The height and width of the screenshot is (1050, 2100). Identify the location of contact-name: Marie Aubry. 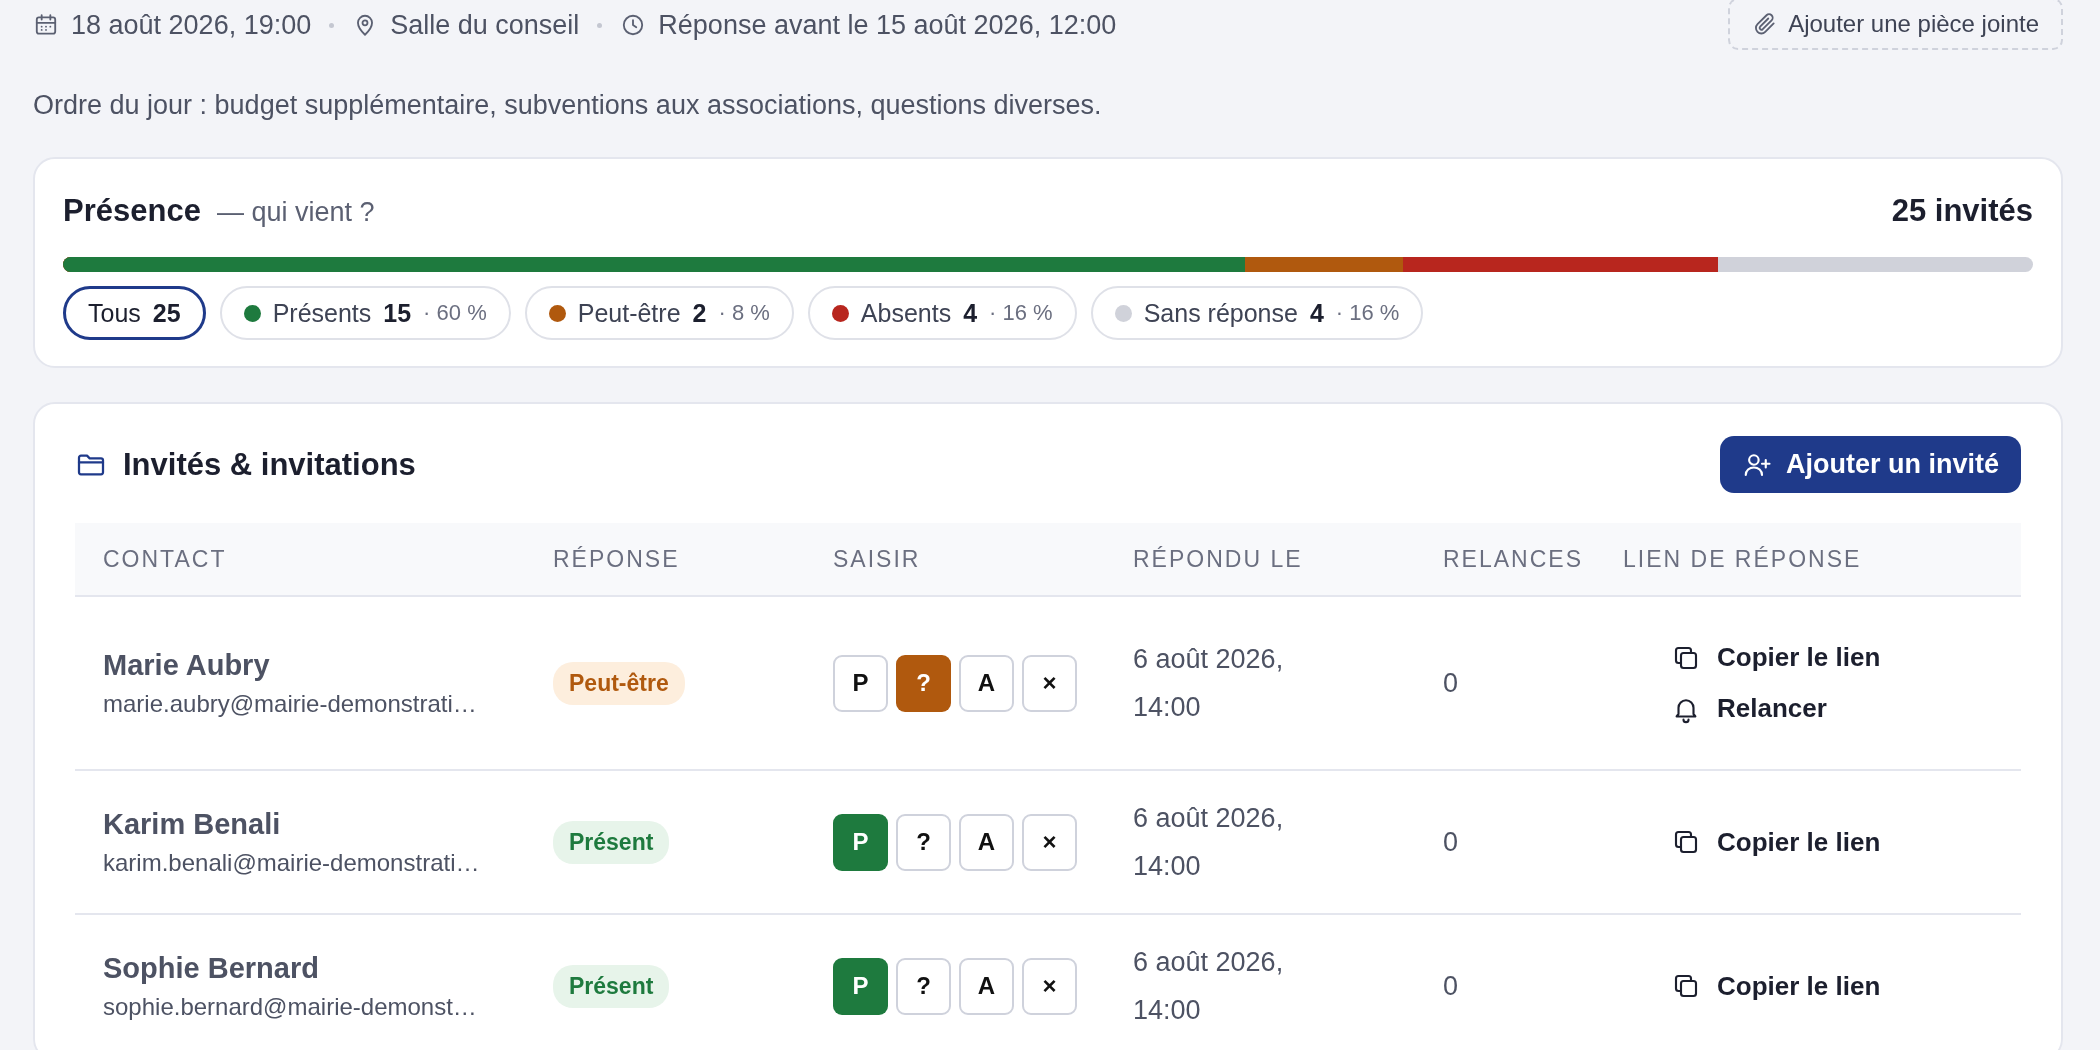
(187, 665).